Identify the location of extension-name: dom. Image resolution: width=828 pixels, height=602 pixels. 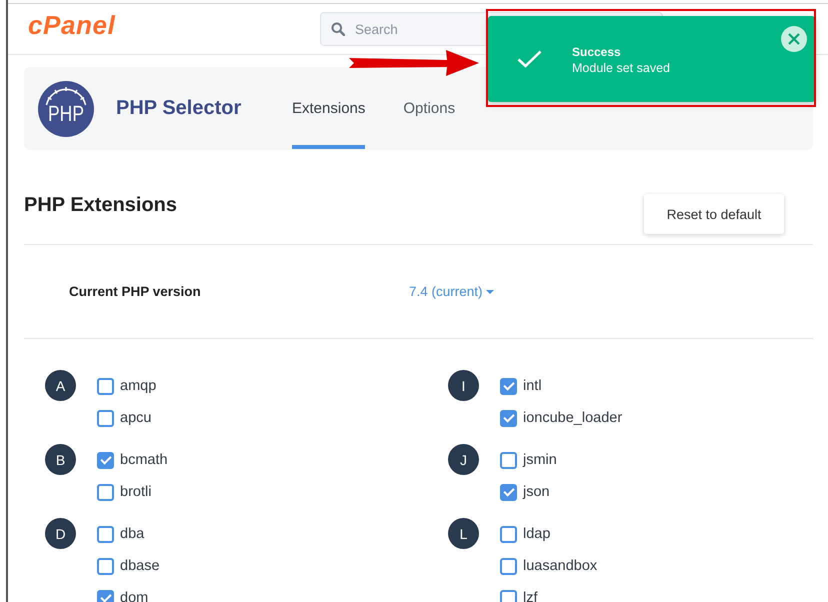
(134, 596).